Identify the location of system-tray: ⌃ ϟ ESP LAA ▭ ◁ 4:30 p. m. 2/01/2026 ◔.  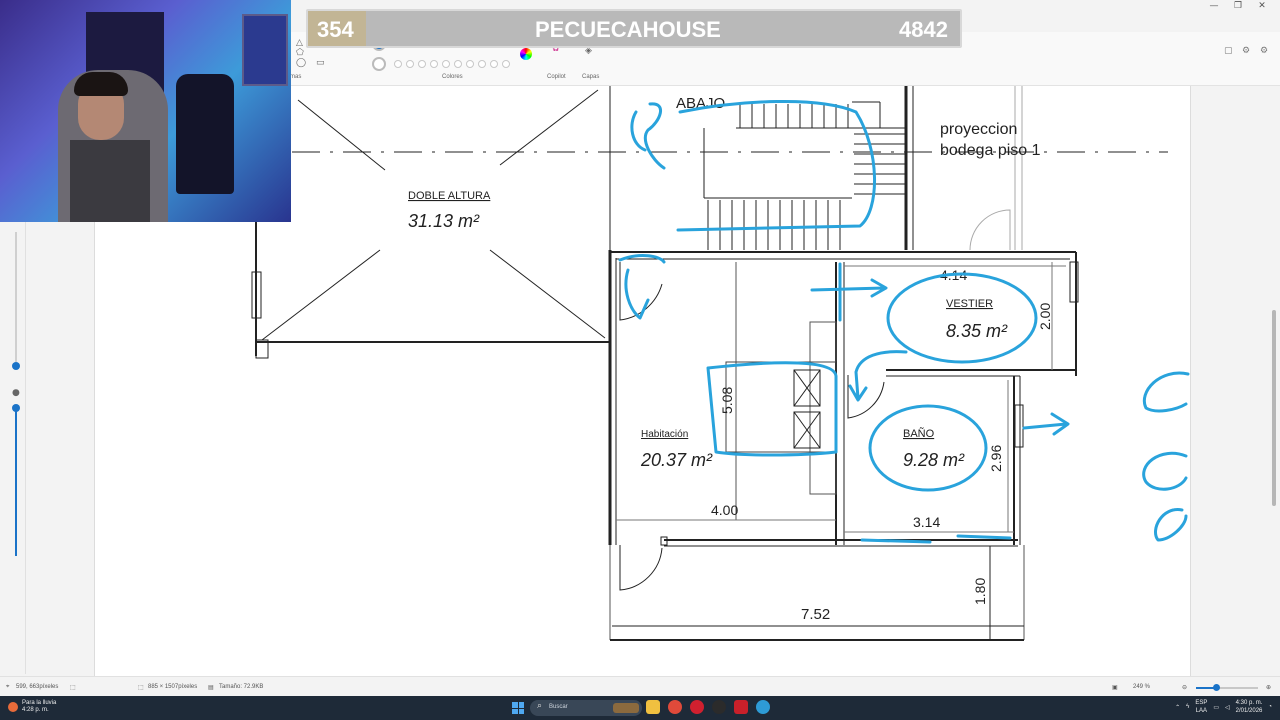
(1223, 707).